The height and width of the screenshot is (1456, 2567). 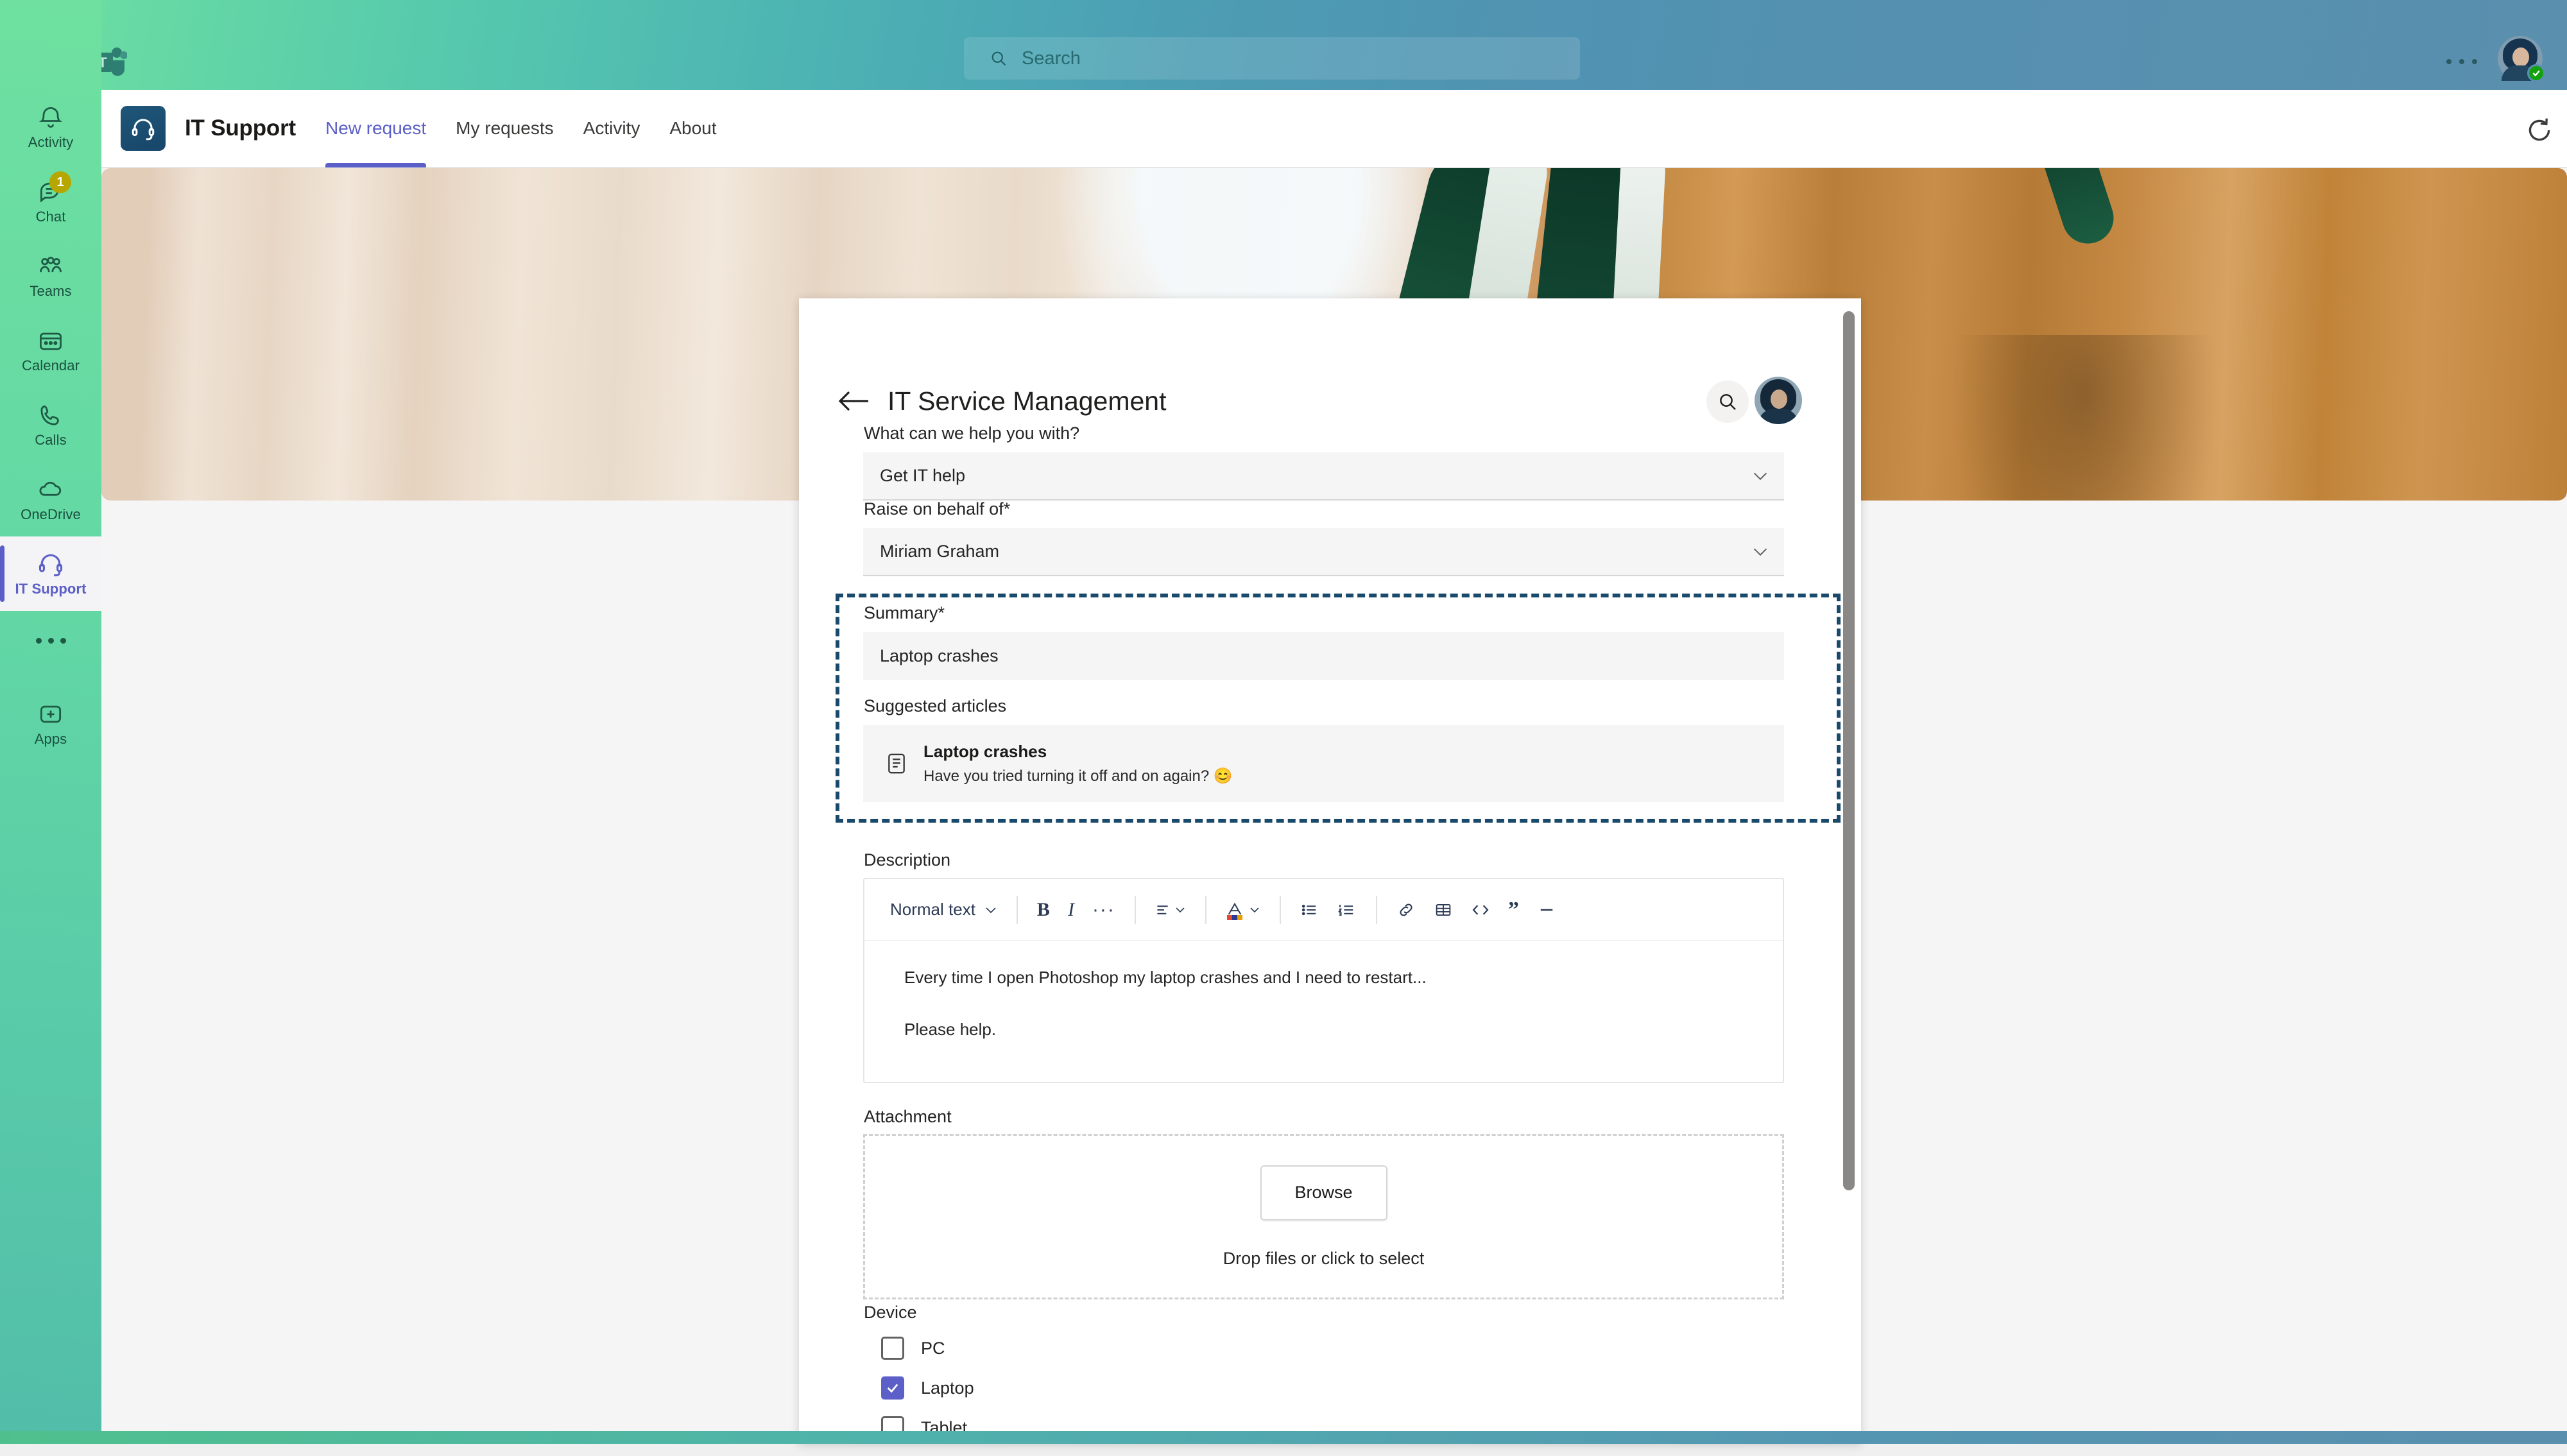 What do you see at coordinates (50, 142) in the screenshot?
I see `sidebar-item-label: Activity` at bounding box center [50, 142].